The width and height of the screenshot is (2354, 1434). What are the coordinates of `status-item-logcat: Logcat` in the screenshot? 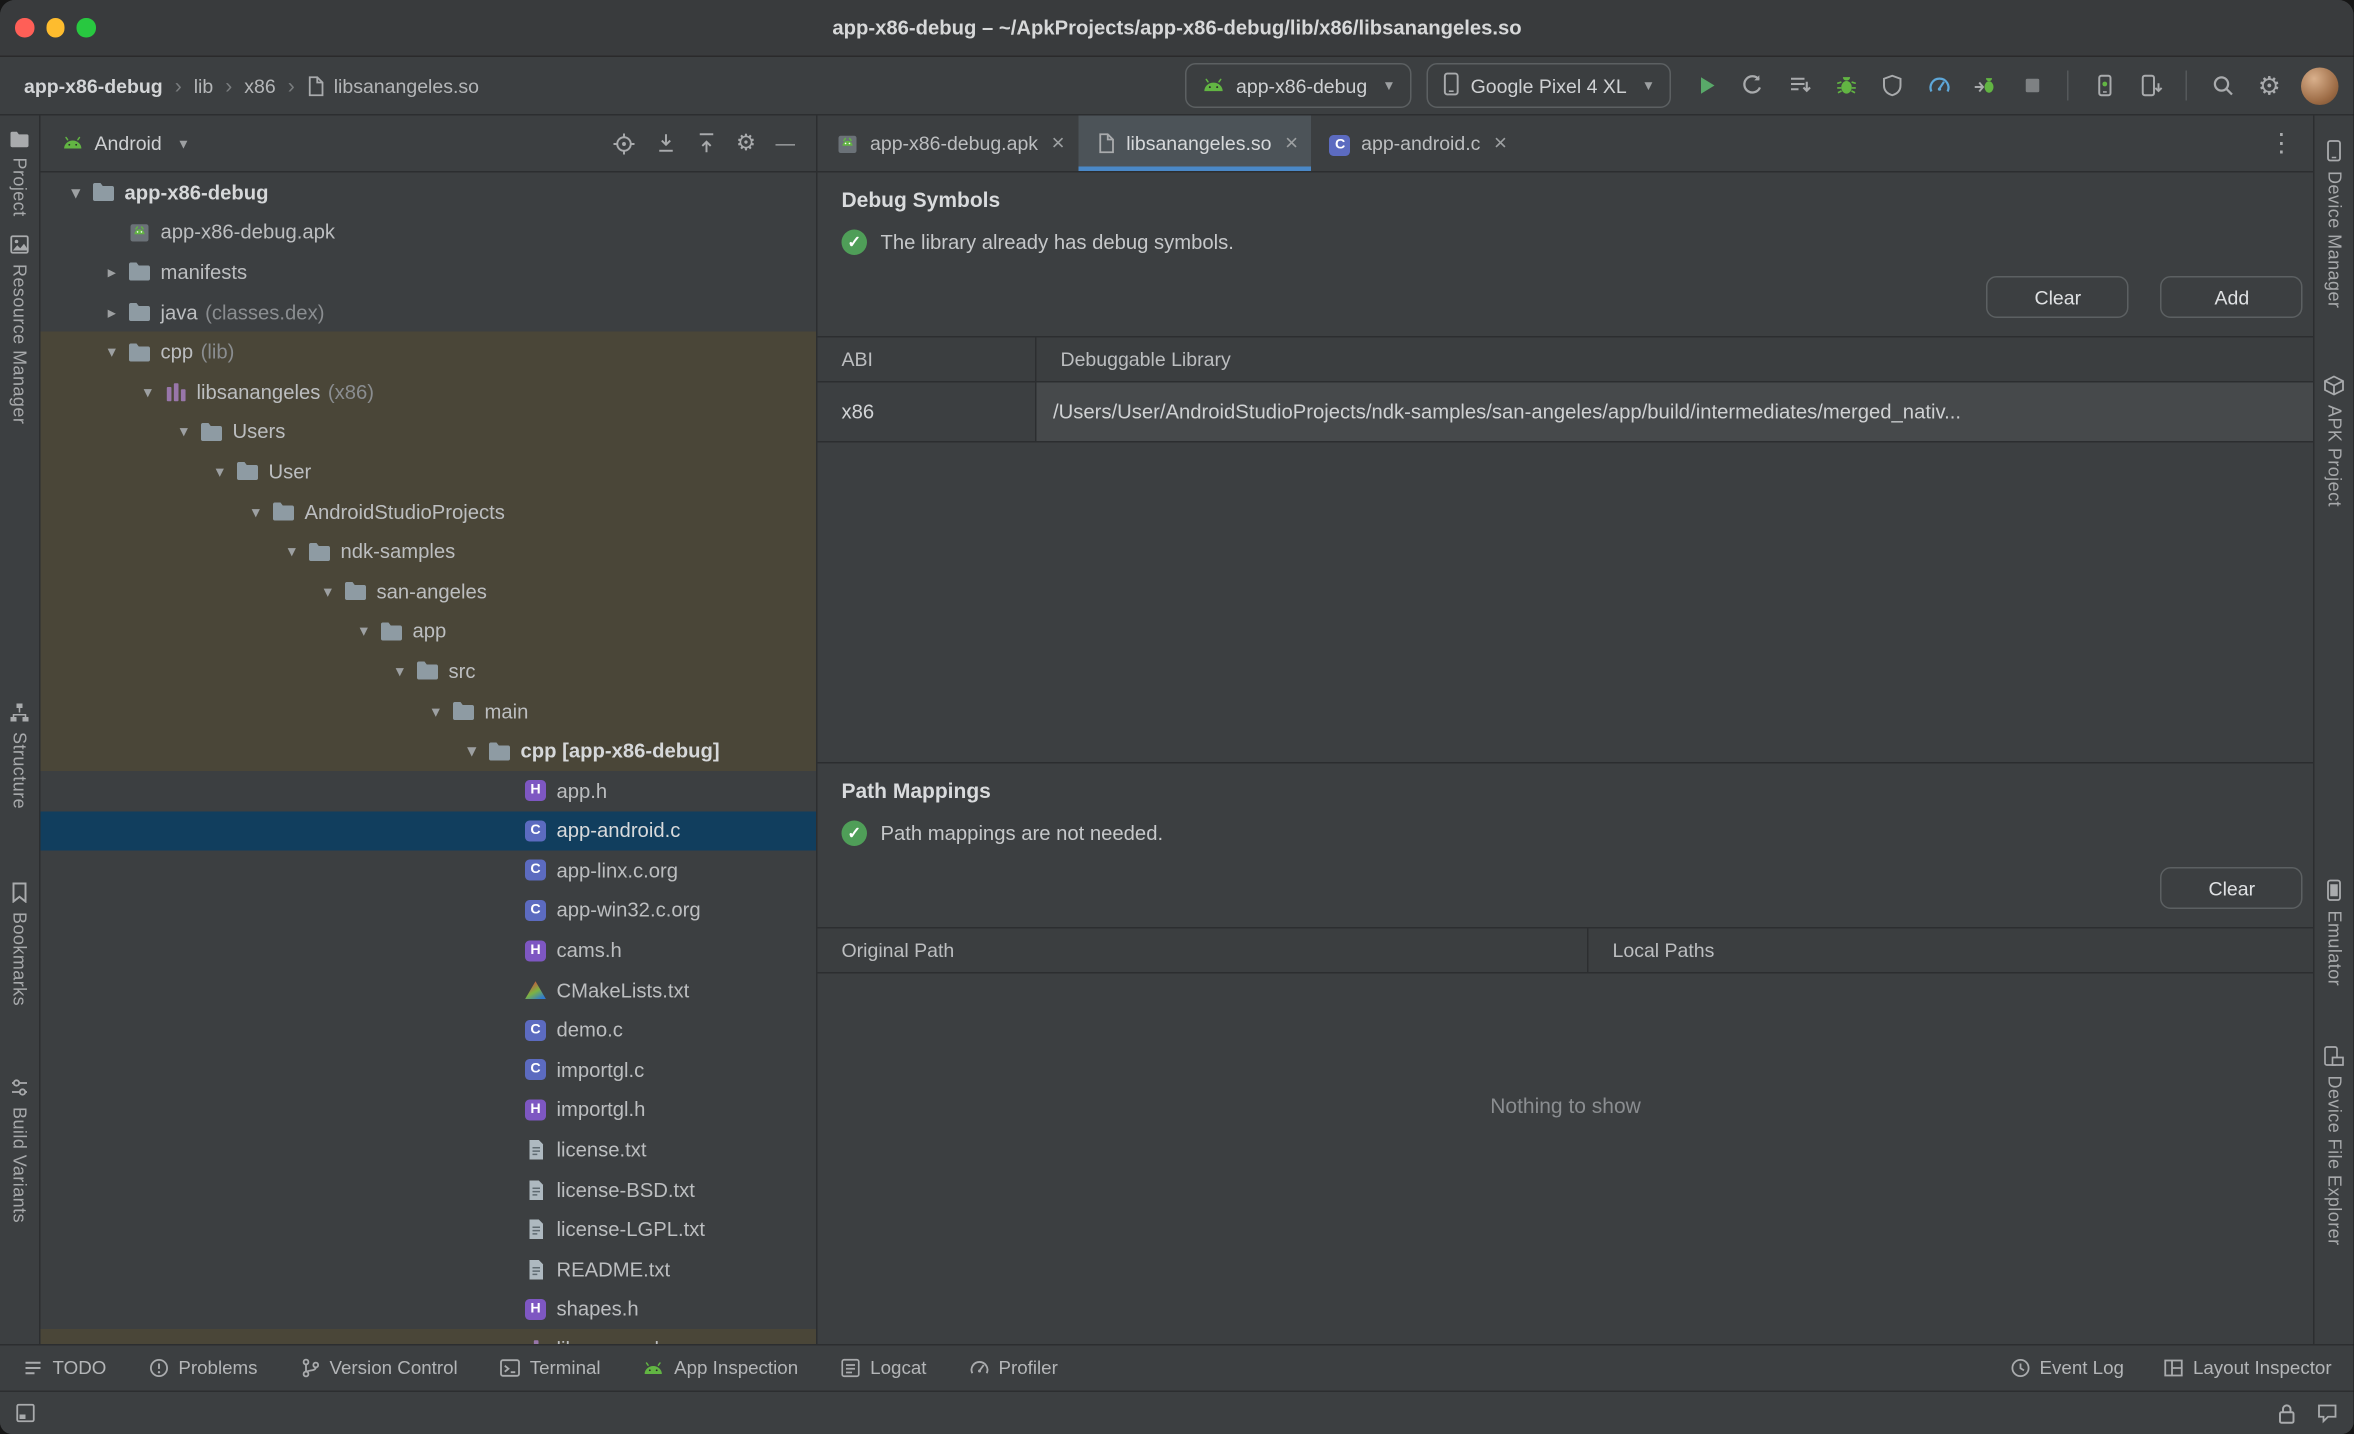 It's located at (883, 1368).